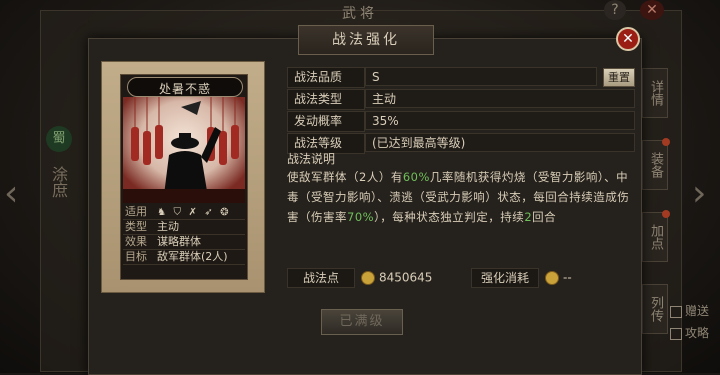 This screenshot has height=375, width=720. I want to click on info-row-applicable: 适用 ♞ ⛉ ✗ ➶ ❂, so click(184, 212).